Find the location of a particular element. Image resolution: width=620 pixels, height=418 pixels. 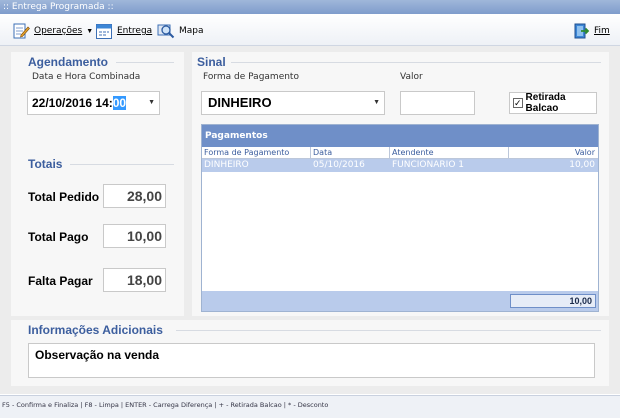

mapa-label: Mapa is located at coordinates (191, 31).